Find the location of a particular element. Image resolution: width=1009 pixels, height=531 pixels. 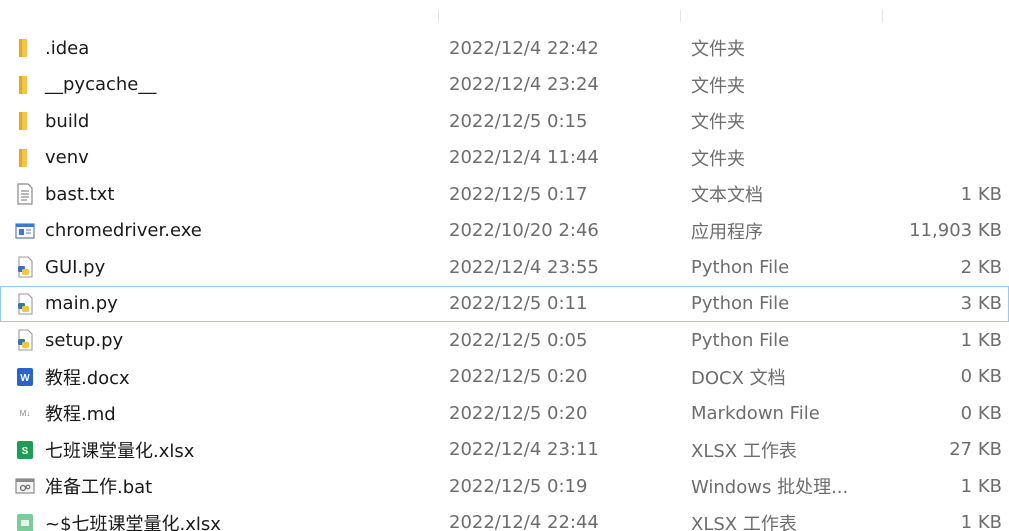

file-name-cell: build is located at coordinates (51, 121).